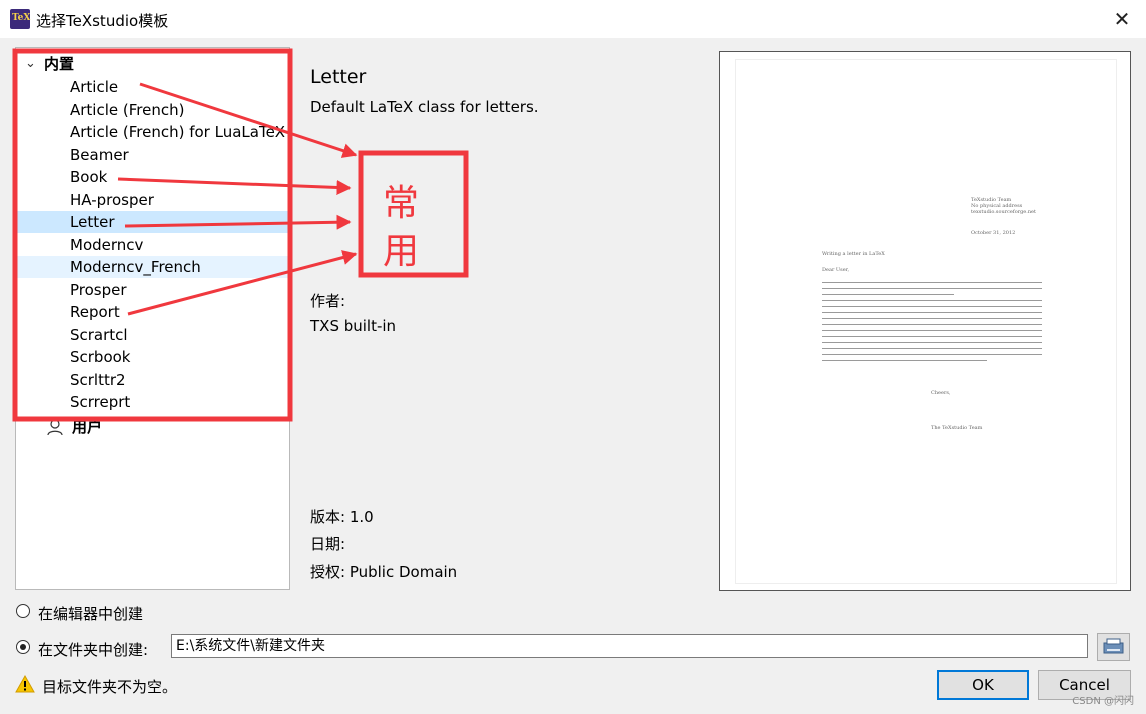 This screenshot has height=714, width=1146. Describe the element at coordinates (234, 186) in the screenshot. I see `arrow-book` at that location.